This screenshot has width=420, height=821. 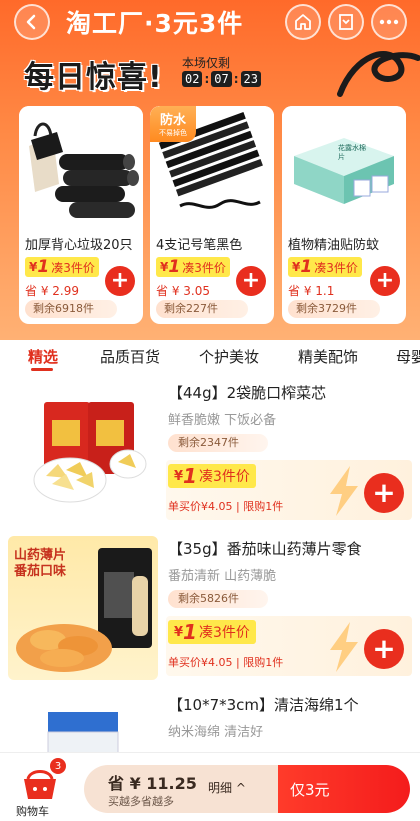 What do you see at coordinates (229, 356) in the screenshot?
I see `tab-personal-care: 个护美妆` at bounding box center [229, 356].